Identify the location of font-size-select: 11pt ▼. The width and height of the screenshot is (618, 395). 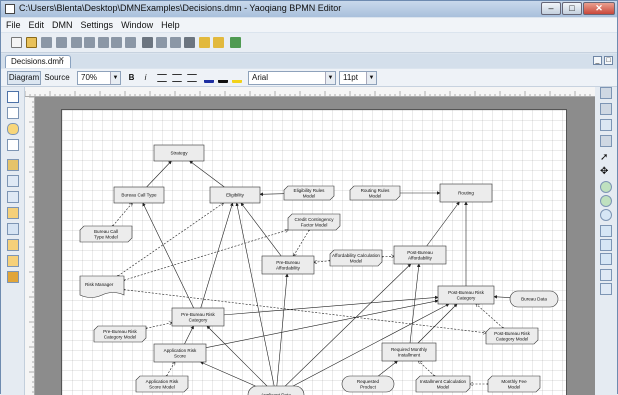
(358, 78).